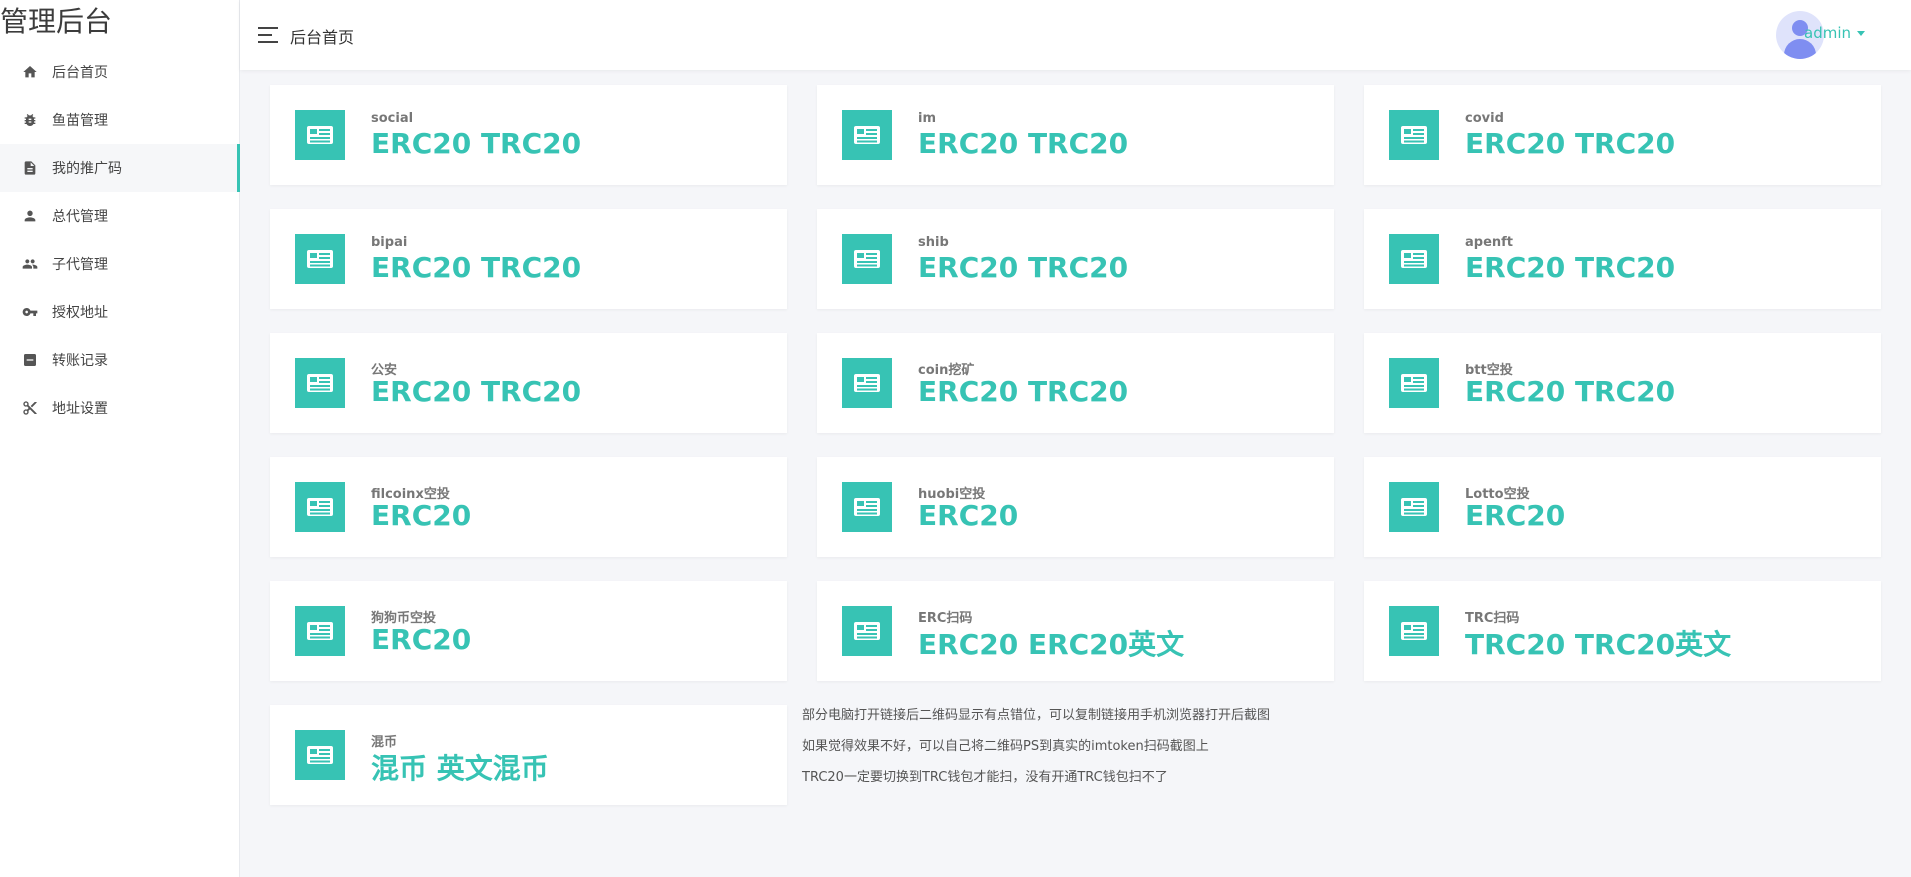  Describe the element at coordinates (322, 37) in the screenshot. I see `page-title: 后台首页` at that location.